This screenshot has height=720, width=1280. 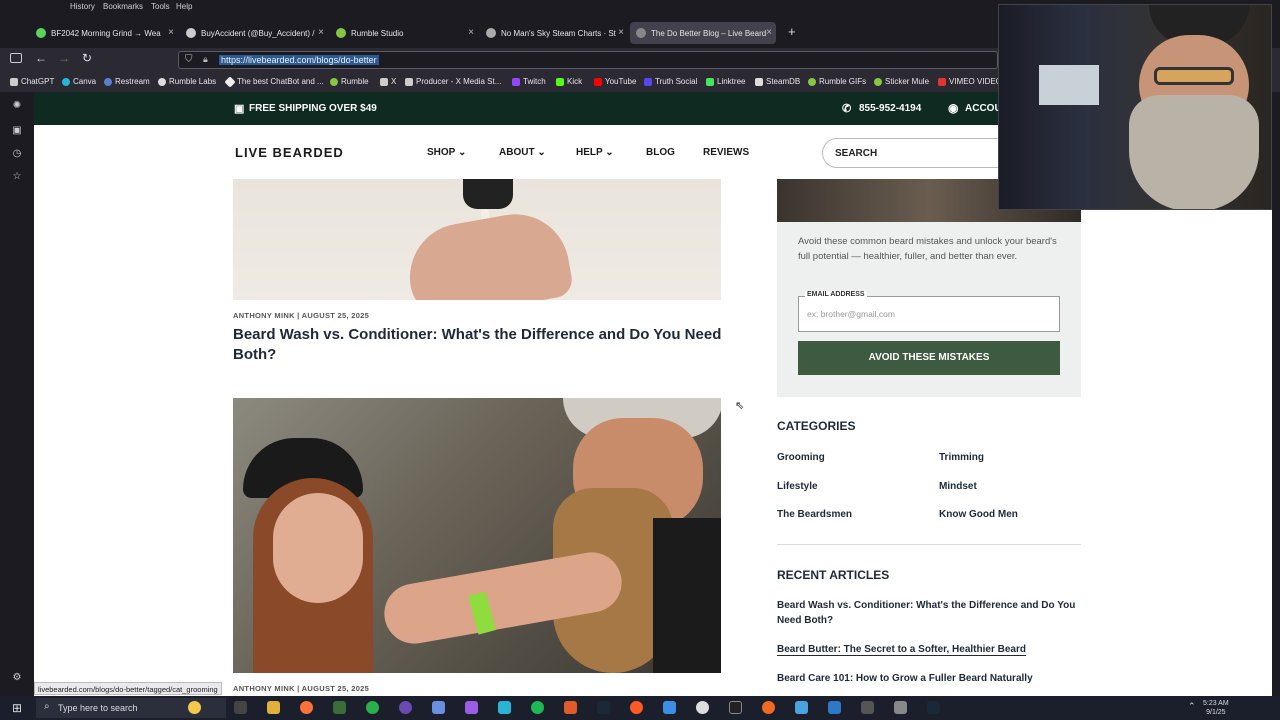 I want to click on bookmark-steamdb: SteamDB, so click(x=777, y=81).